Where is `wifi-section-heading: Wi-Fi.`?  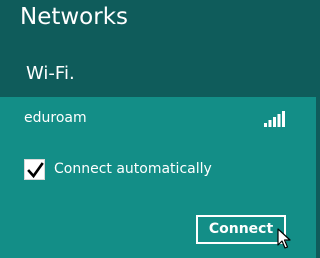 wifi-section-heading: Wi-Fi. is located at coordinates (50, 73).